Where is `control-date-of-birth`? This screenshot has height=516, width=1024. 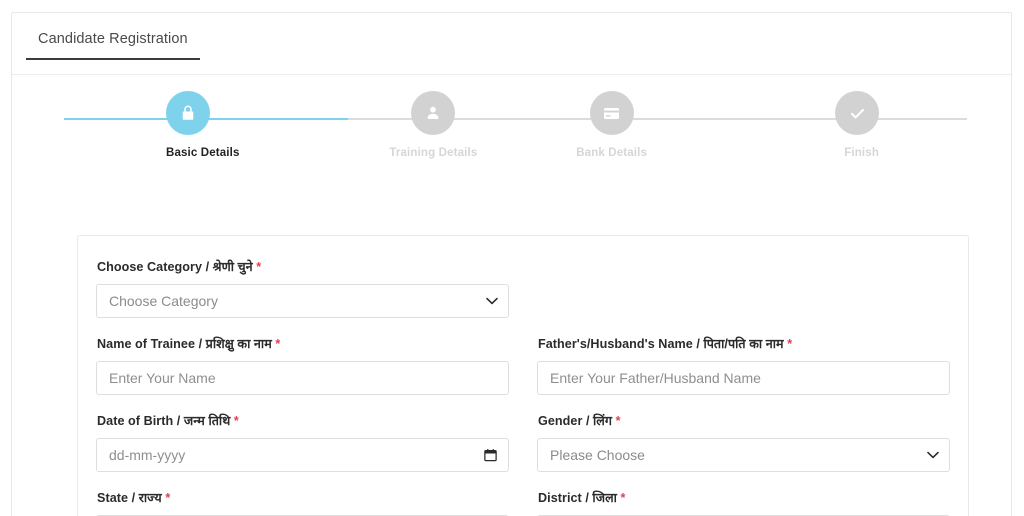 control-date-of-birth is located at coordinates (302, 455).